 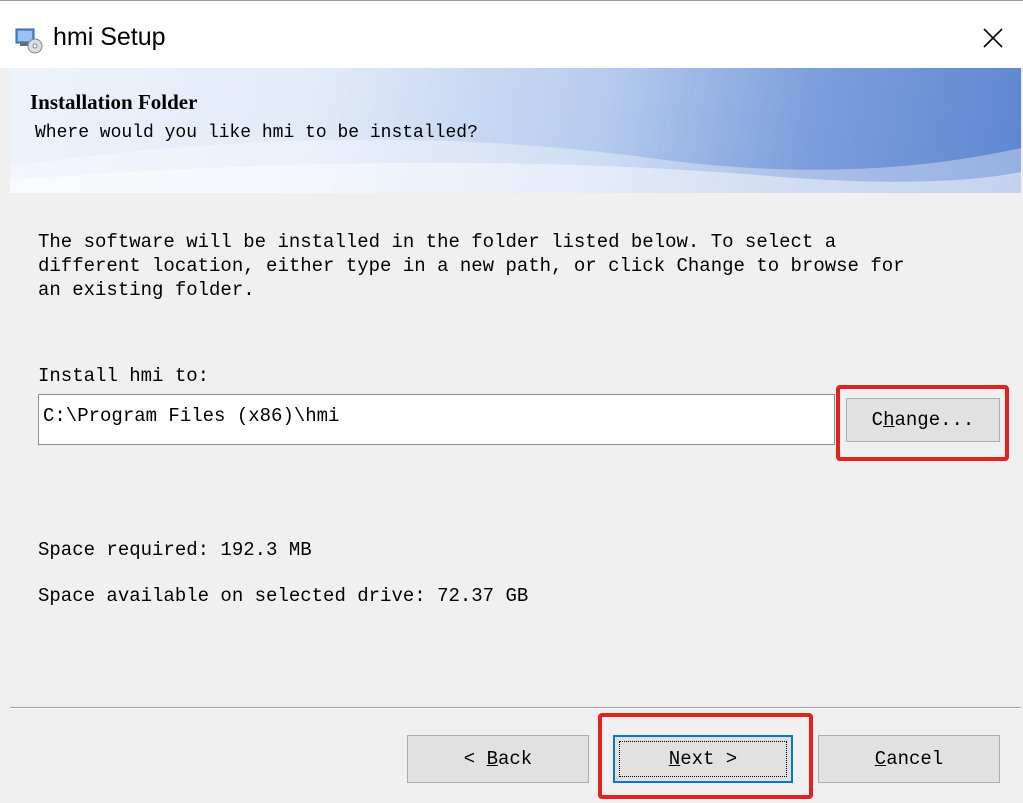 I want to click on next-button: Next >, so click(x=703, y=759).